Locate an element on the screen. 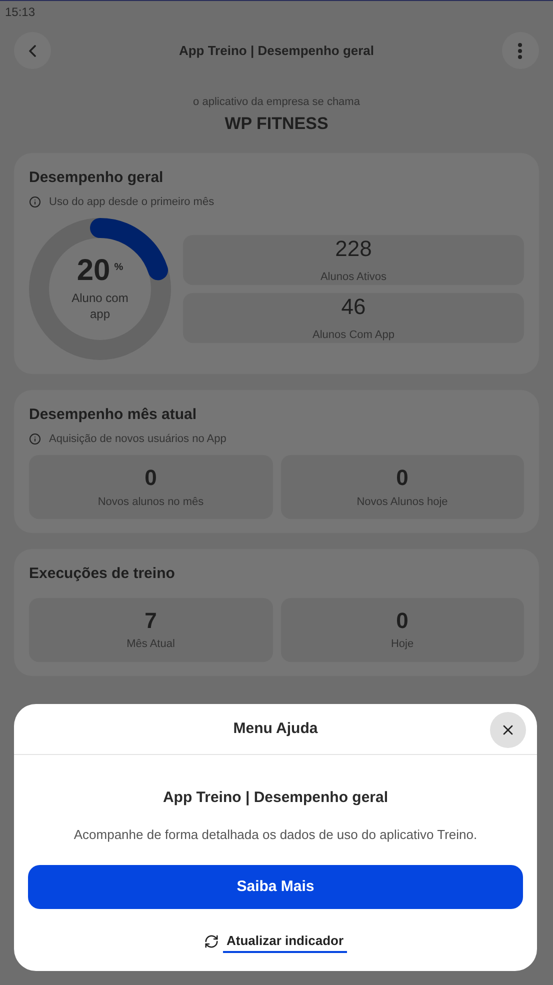  sheet-heading: App Treino | Desempenho geral is located at coordinates (275, 798).